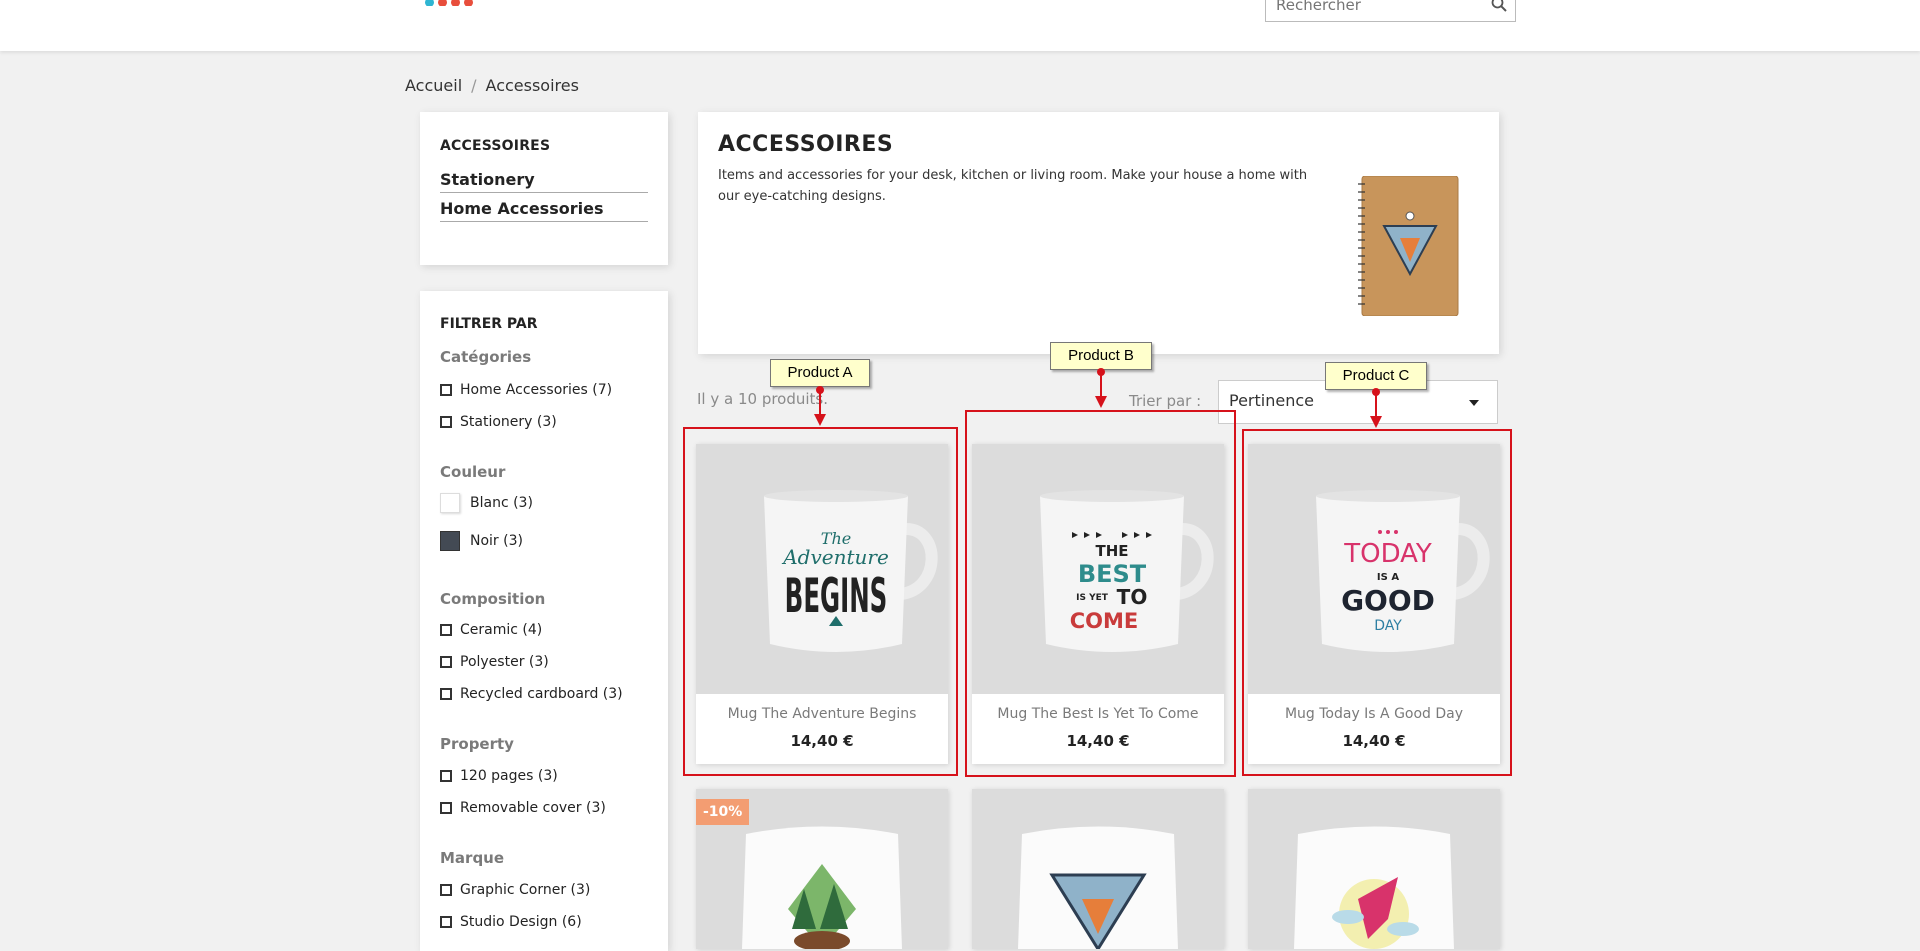  I want to click on breadcrumb-current: Accessoires, so click(532, 85).